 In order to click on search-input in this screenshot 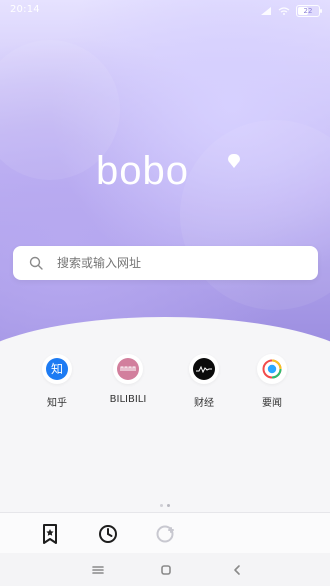, I will do `click(187, 263)`.